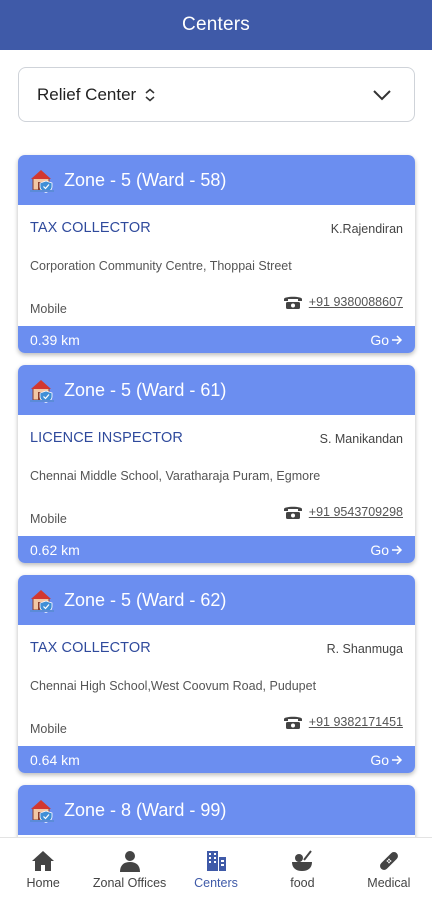 This screenshot has width=432, height=900. What do you see at coordinates (55, 339) in the screenshot?
I see `distance: 0.39 km` at bounding box center [55, 339].